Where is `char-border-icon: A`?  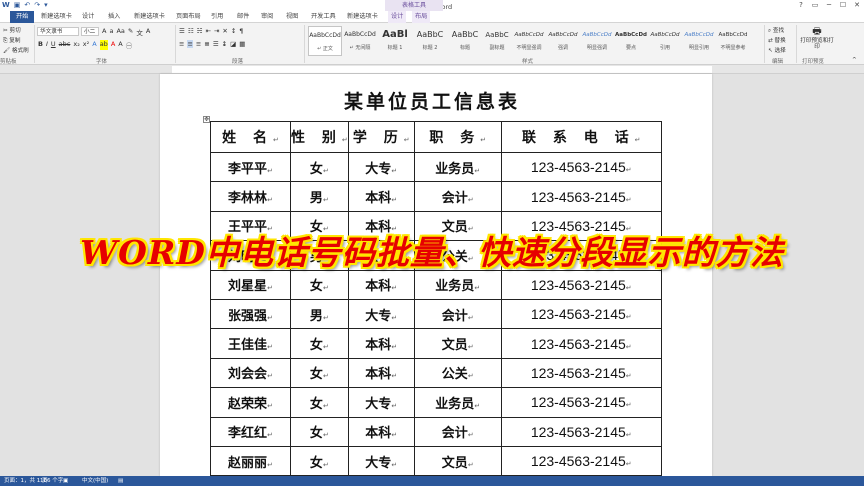 char-border-icon: A is located at coordinates (148, 32).